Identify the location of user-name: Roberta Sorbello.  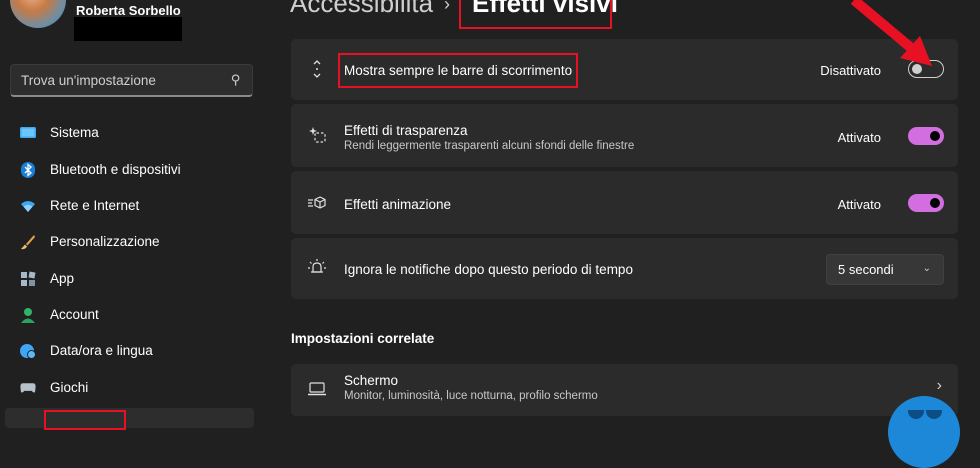
(128, 10).